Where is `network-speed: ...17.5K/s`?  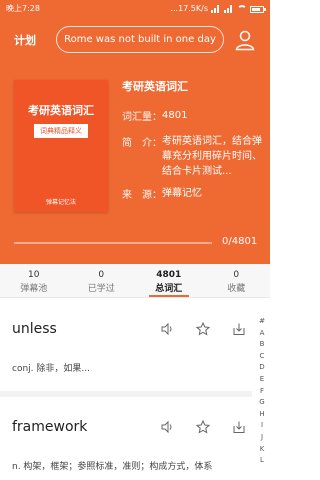 network-speed: ...17.5K/s is located at coordinates (189, 8).